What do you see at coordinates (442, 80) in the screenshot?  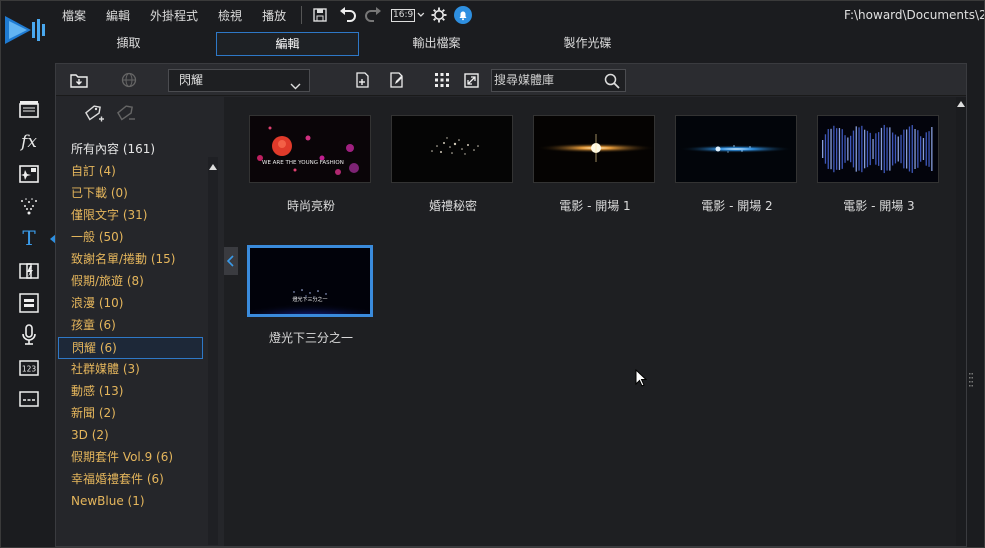 I see `grid-view-icon` at bounding box center [442, 80].